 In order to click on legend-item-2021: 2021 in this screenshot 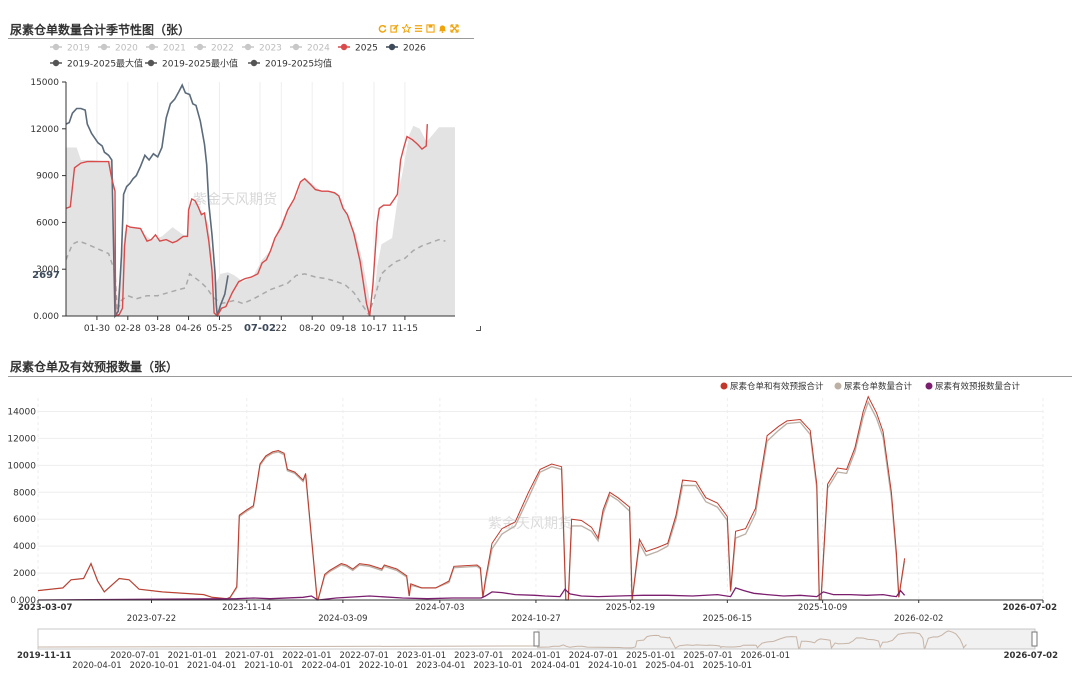, I will do `click(166, 49)`.